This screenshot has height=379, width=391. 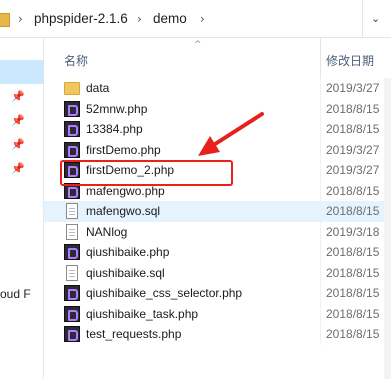 What do you see at coordinates (217, 58) in the screenshot?
I see `column-headers: ^ 名称 修改日期` at bounding box center [217, 58].